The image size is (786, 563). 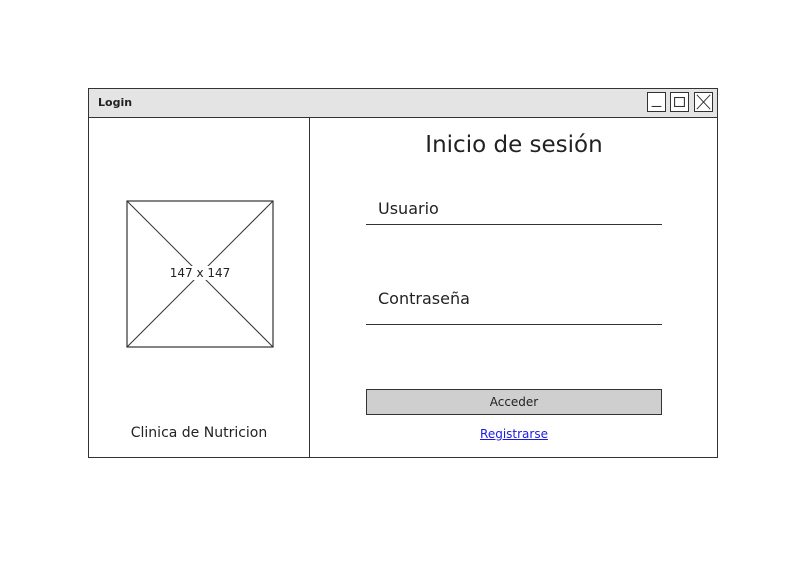 I want to click on password-underline, so click(x=514, y=324).